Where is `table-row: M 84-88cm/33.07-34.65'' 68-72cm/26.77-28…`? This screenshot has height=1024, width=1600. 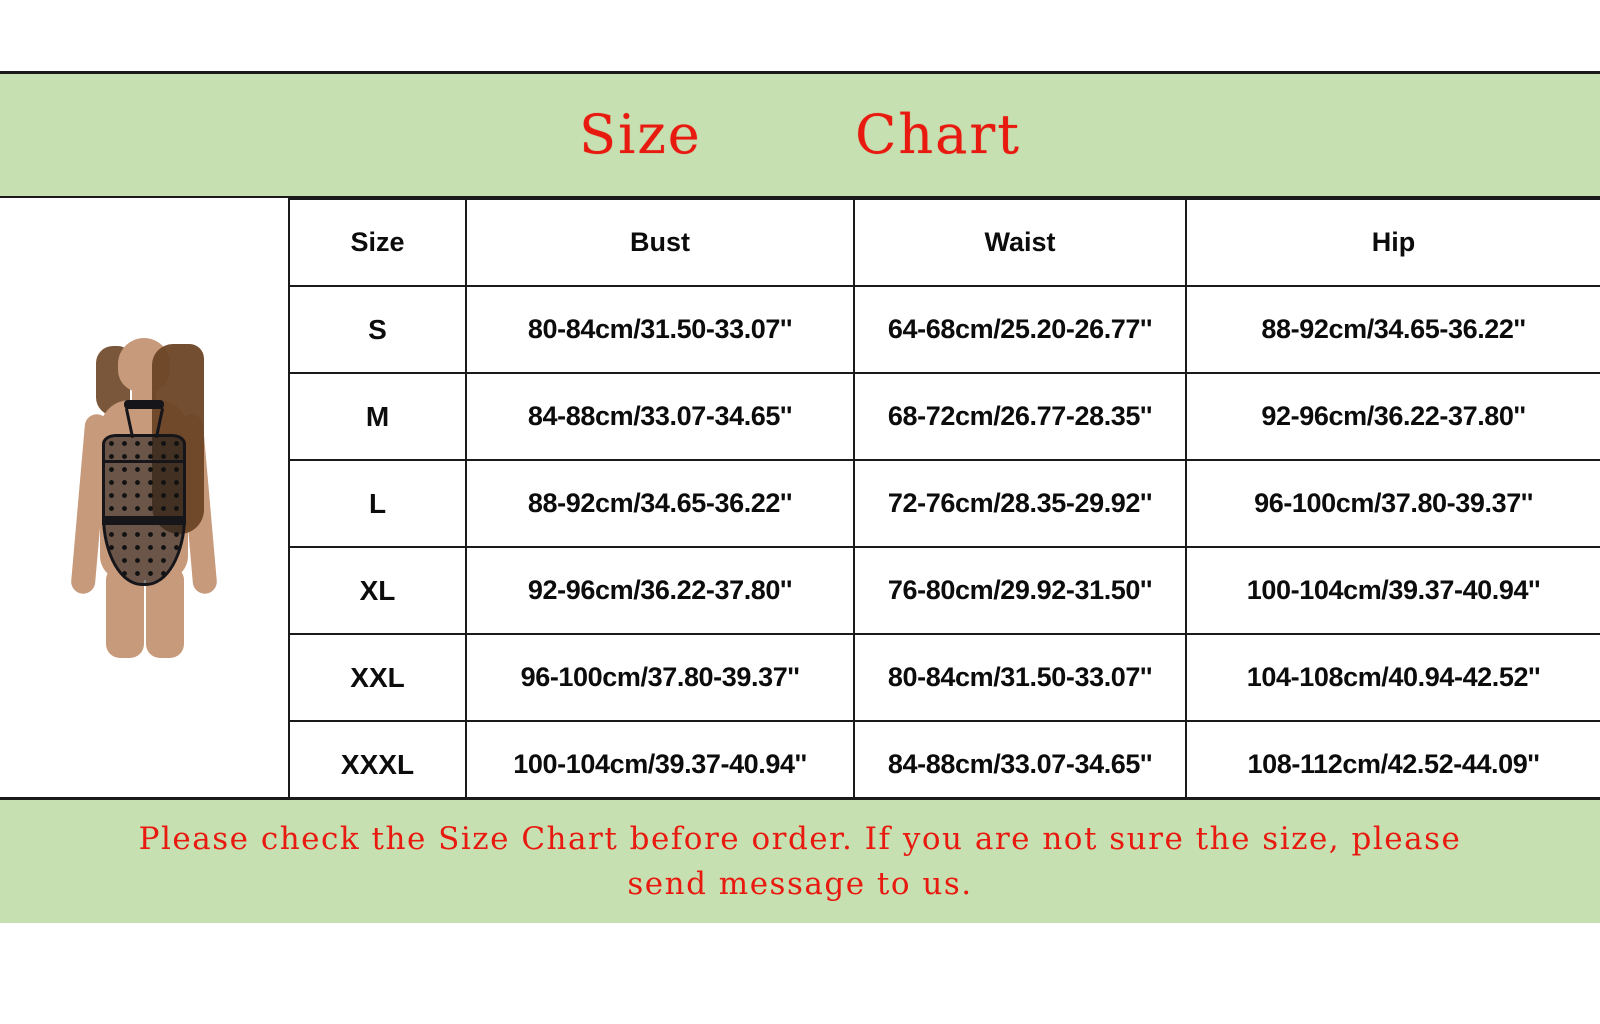 table-row: M 84-88cm/33.07-34.65'' 68-72cm/26.77-28… is located at coordinates (944, 416).